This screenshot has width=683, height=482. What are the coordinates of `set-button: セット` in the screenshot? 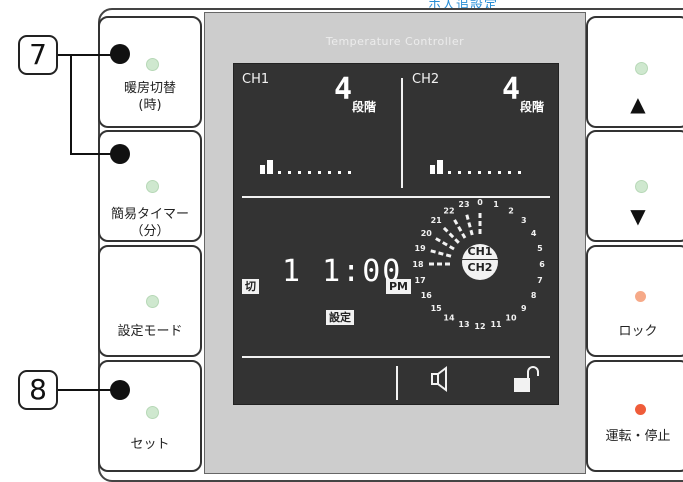 It's located at (150, 416).